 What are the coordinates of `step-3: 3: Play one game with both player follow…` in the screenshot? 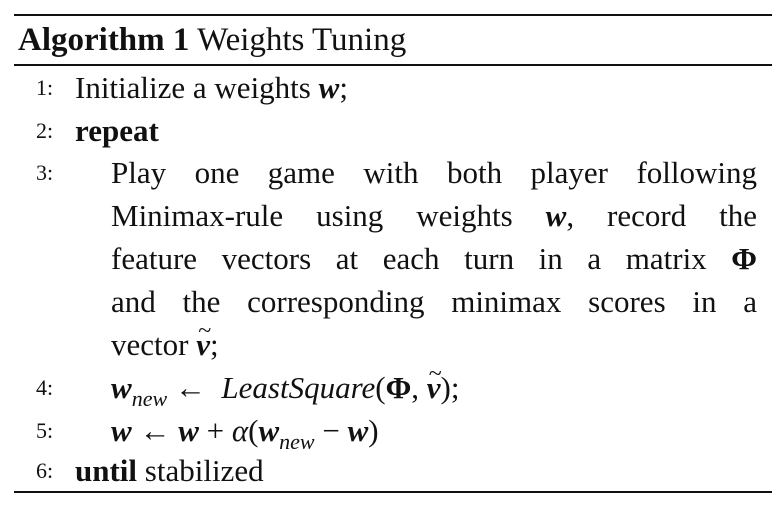 It's located at (391, 172).